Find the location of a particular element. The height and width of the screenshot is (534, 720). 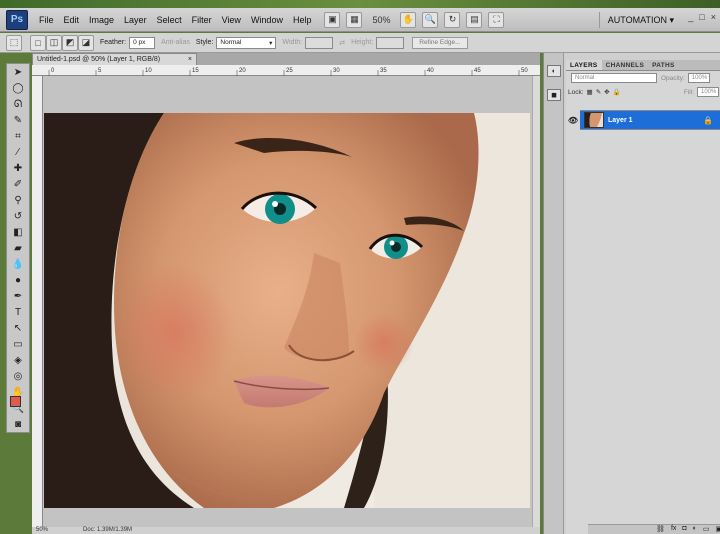

link-layers-icon: ⛓ is located at coordinates (660, 529).